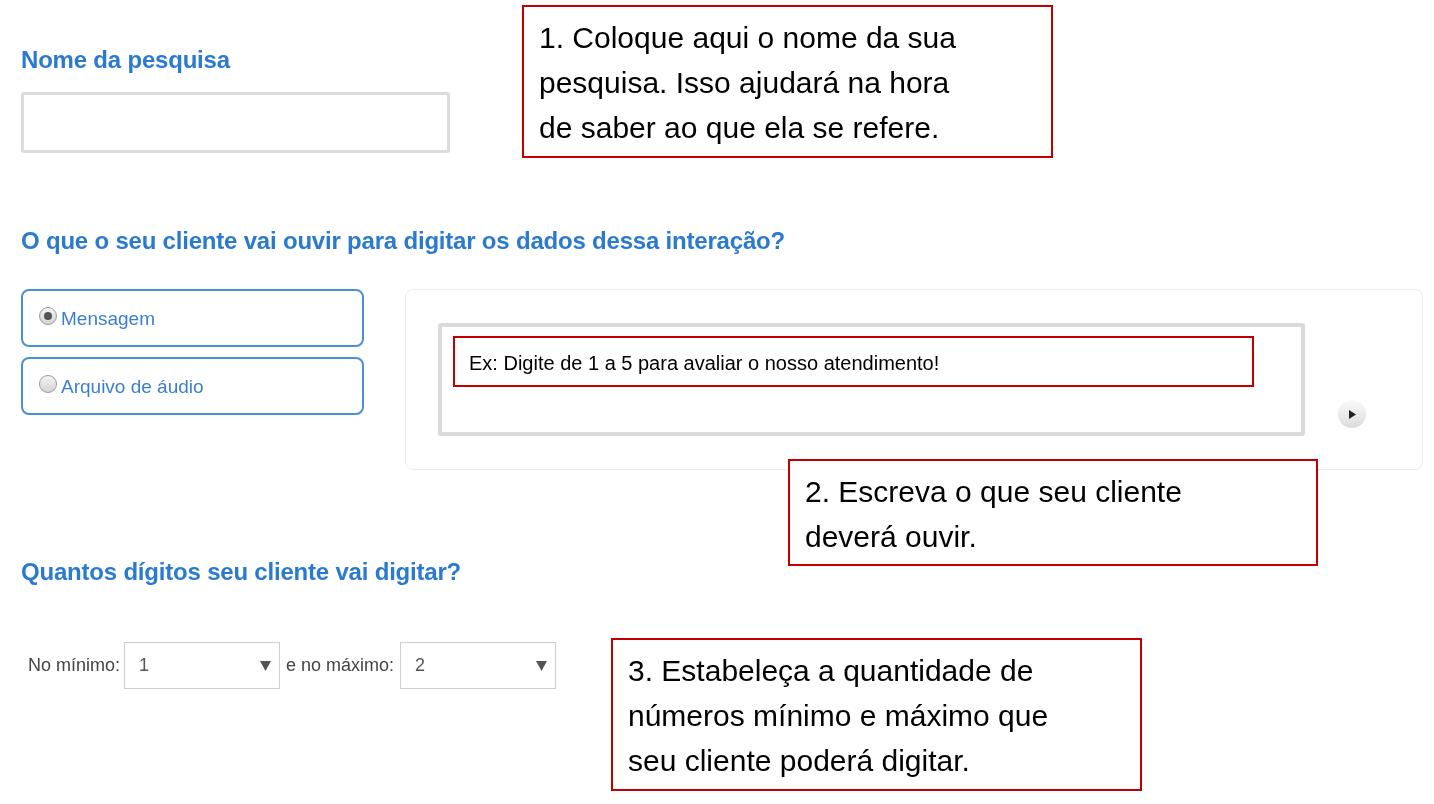  I want to click on callout-note: 1. Coloque aqui o nome da sua pesquisa. Isso ajudará na hora de saber ao que ela se refere., so click(787, 81).